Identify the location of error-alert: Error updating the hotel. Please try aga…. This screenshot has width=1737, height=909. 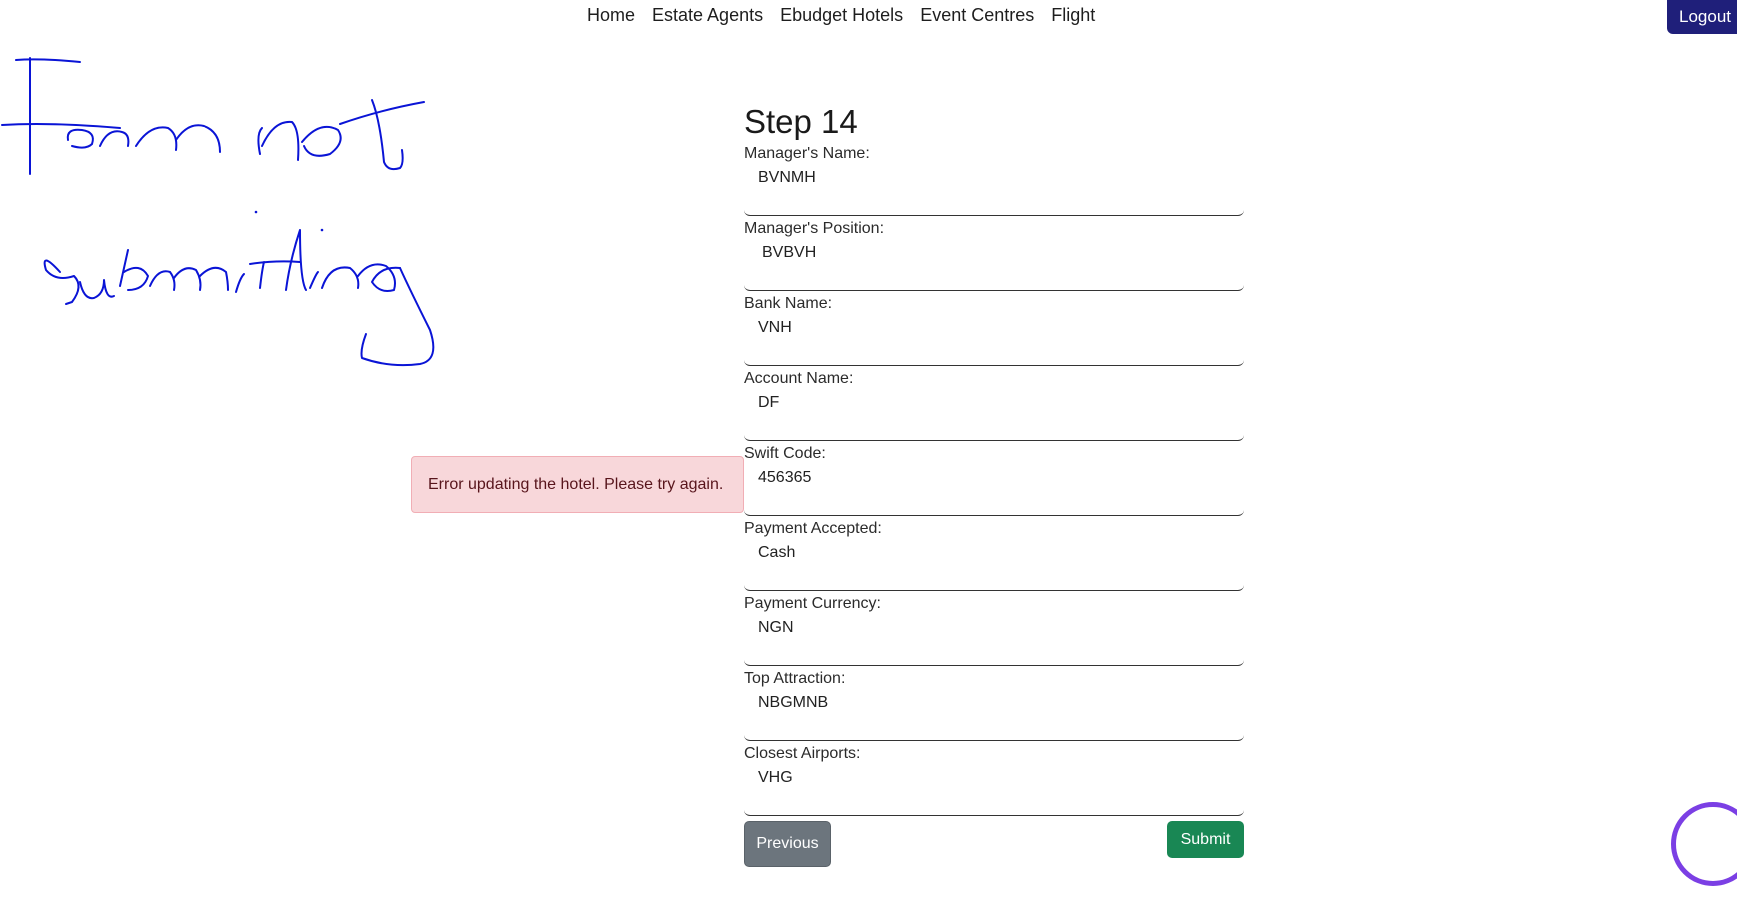
(577, 484).